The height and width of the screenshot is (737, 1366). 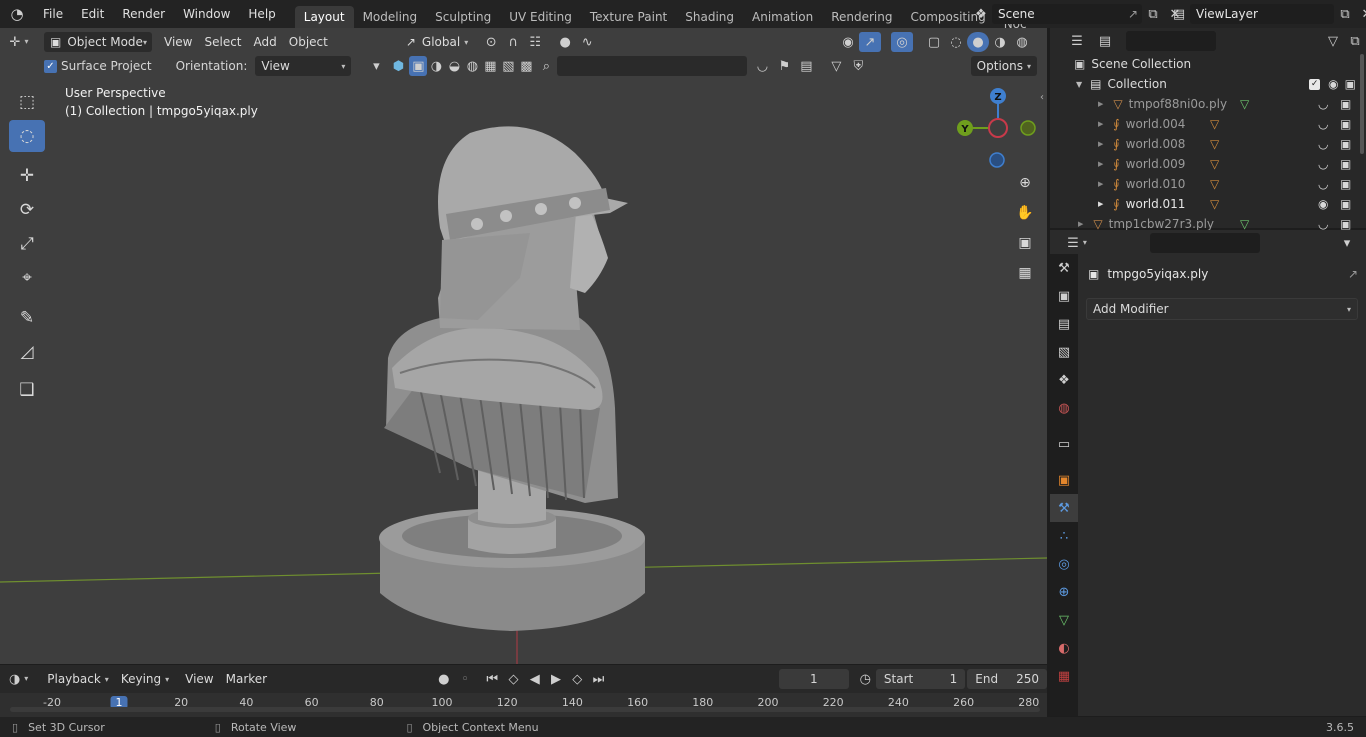 What do you see at coordinates (1262, 14) in the screenshot?
I see `viewlayer-field: ViewLayer` at bounding box center [1262, 14].